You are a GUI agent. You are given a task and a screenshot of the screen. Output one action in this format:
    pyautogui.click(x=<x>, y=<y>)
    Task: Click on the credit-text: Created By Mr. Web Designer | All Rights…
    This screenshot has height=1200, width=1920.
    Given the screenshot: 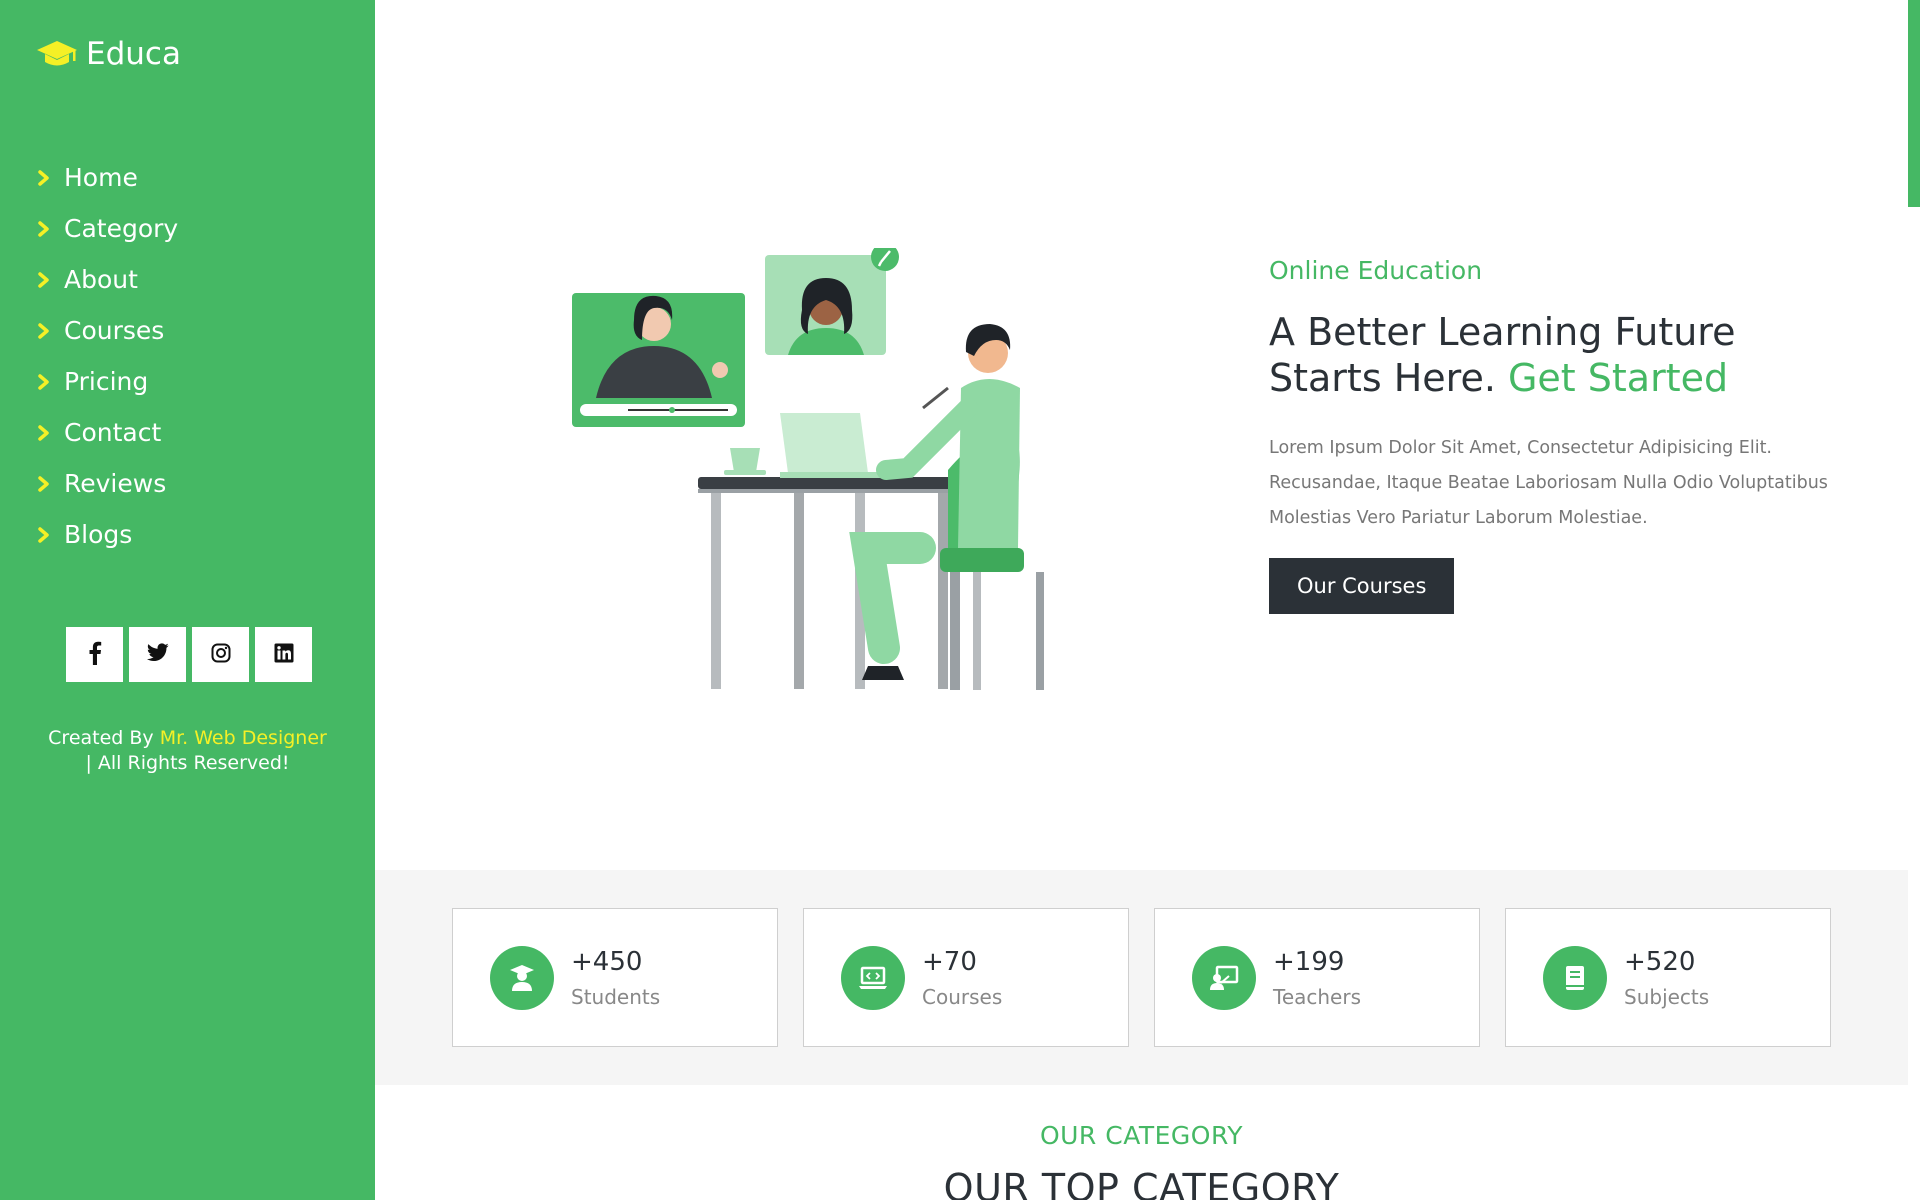 What is the action you would take?
    pyautogui.click(x=187, y=751)
    